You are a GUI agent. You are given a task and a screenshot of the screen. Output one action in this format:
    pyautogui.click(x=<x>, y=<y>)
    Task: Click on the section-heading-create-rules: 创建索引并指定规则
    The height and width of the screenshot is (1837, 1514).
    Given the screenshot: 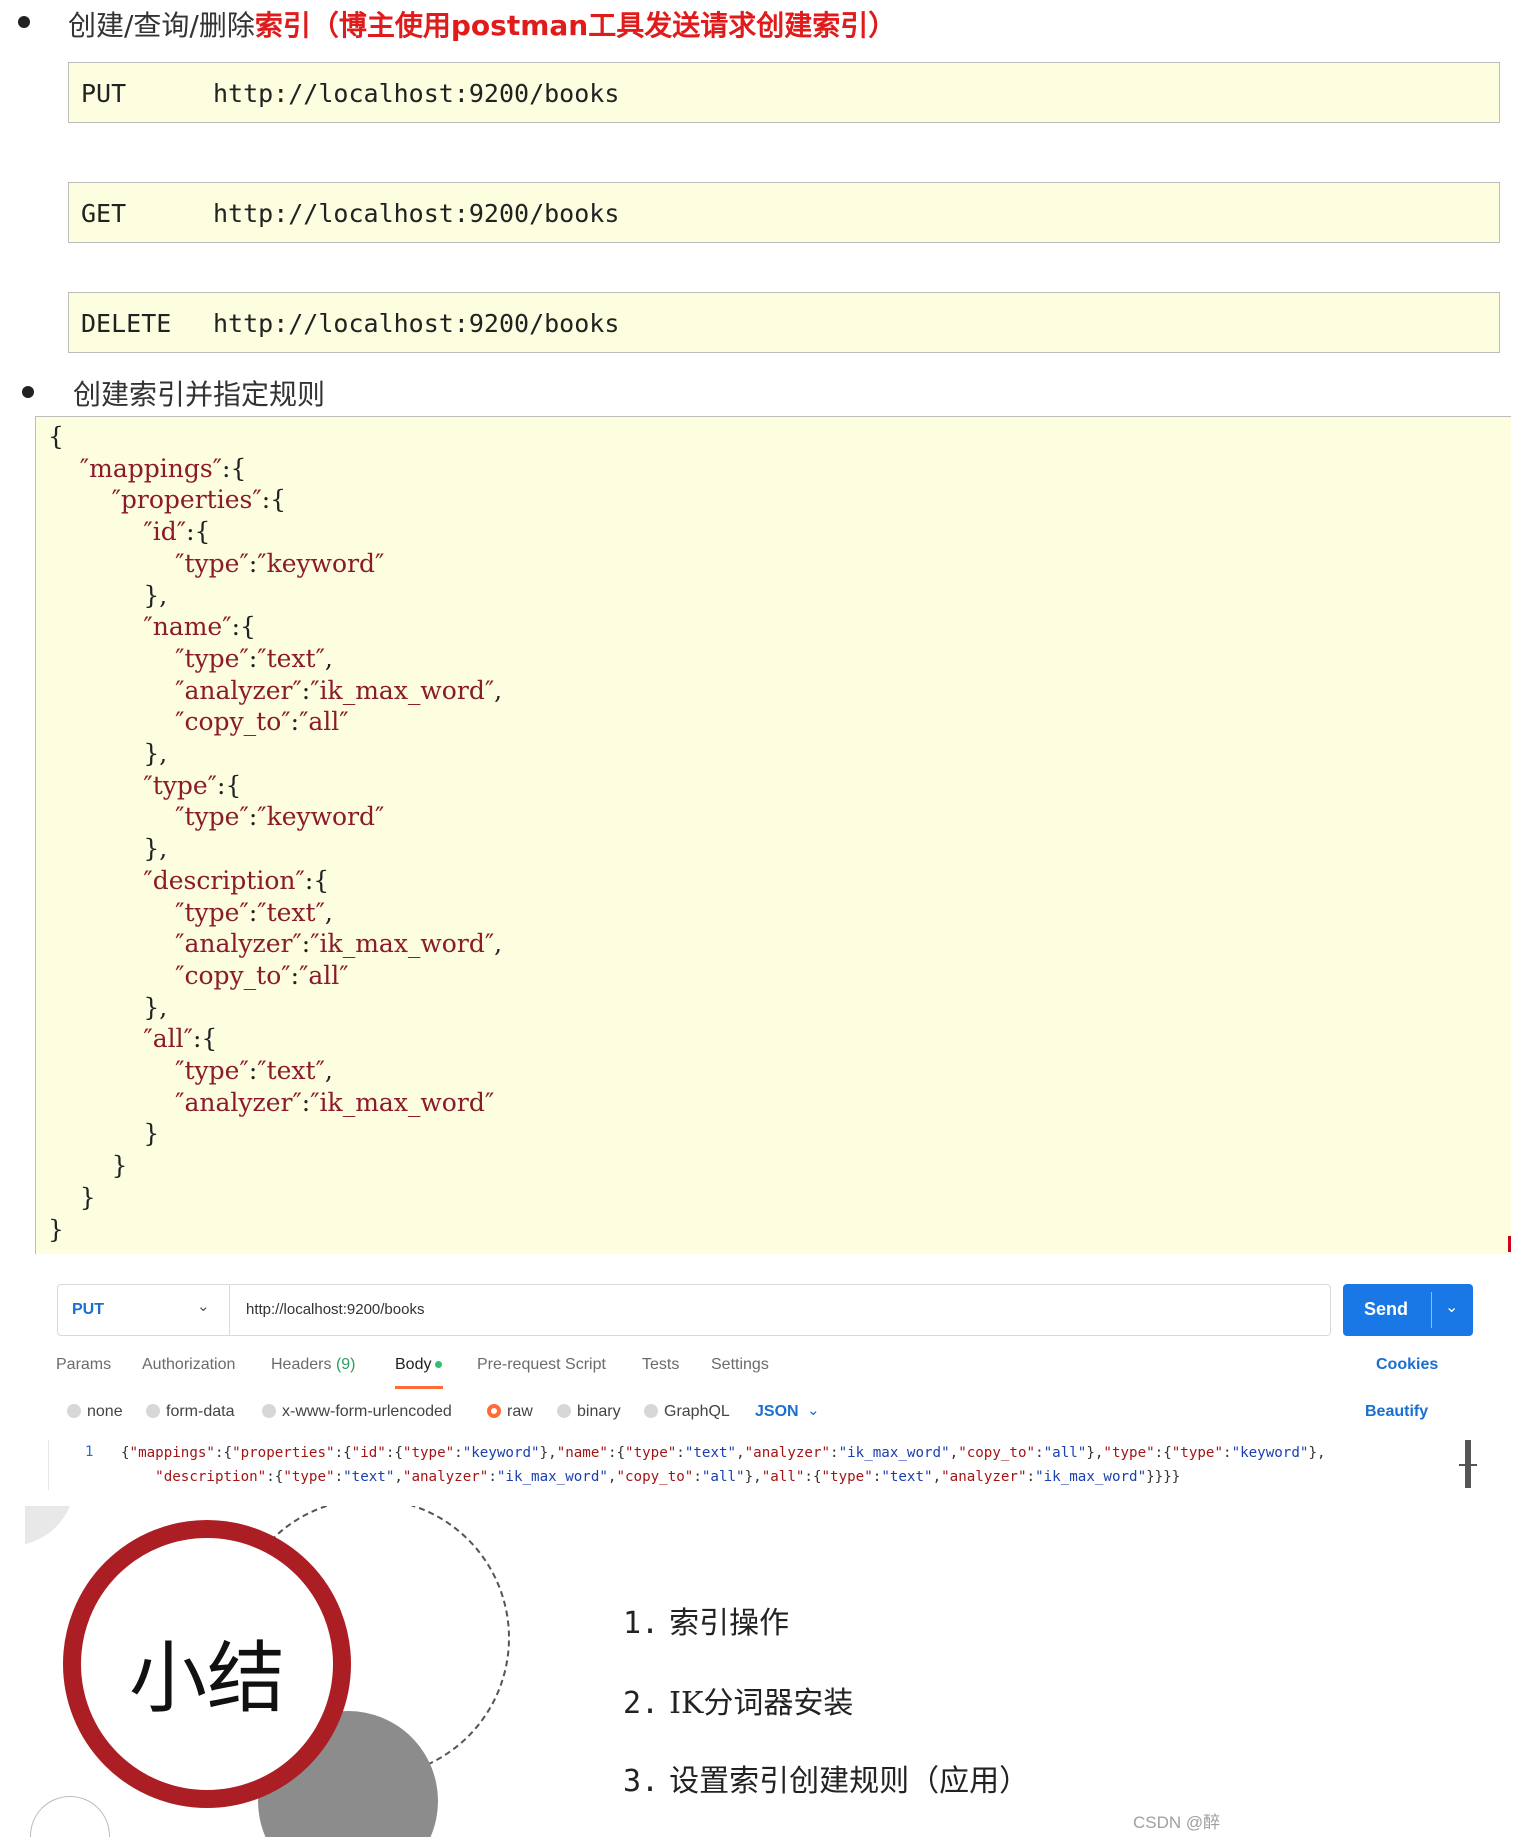 What is the action you would take?
    pyautogui.click(x=199, y=394)
    